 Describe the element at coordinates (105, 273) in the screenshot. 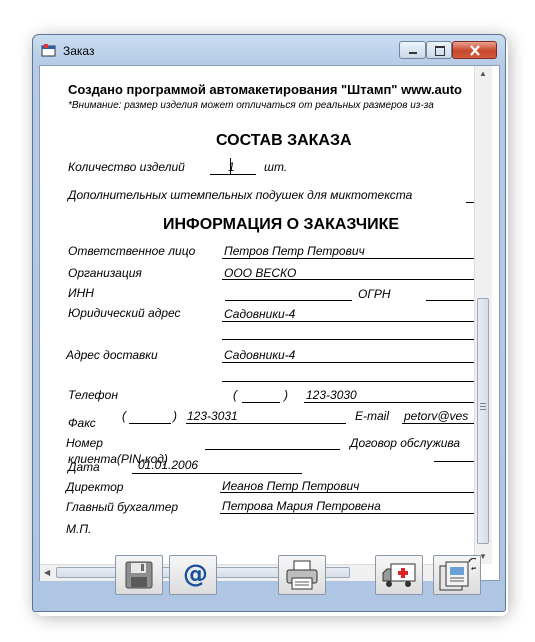

I see `org-label: Организация` at that location.